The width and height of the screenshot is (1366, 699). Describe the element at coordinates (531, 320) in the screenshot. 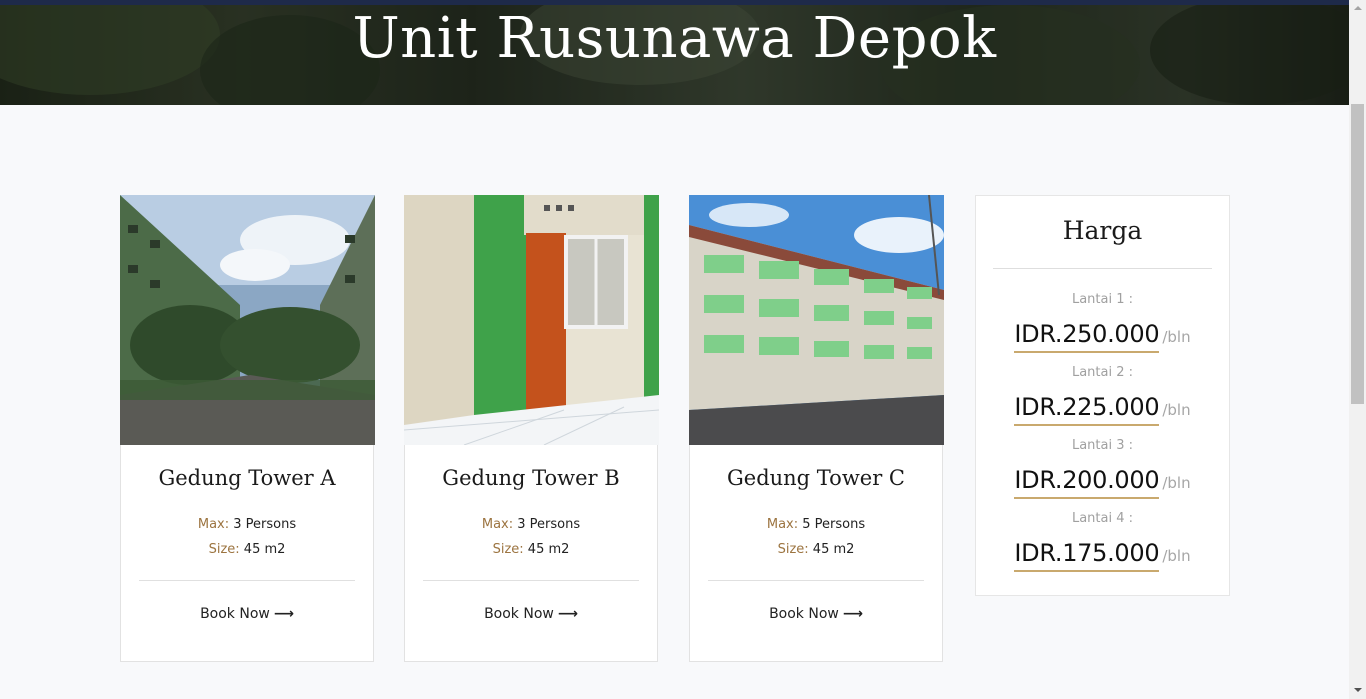

I see `tower-b-photo` at that location.